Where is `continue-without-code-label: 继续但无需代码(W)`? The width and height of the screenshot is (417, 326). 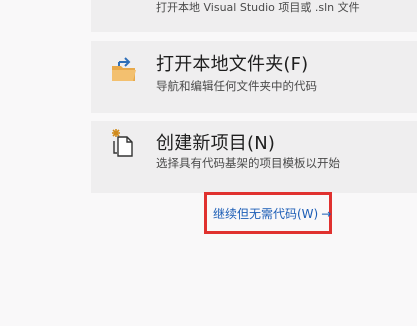
continue-without-code-label: 继续但无需代码(W) is located at coordinates (266, 214).